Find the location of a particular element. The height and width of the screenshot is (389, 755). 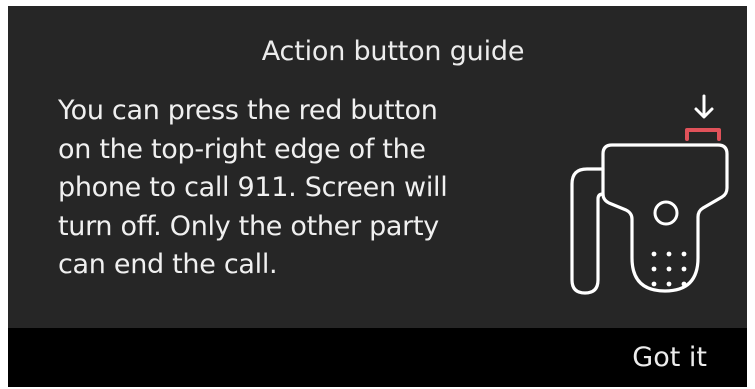

desk-phone-red-button-icon is located at coordinates (649, 194).